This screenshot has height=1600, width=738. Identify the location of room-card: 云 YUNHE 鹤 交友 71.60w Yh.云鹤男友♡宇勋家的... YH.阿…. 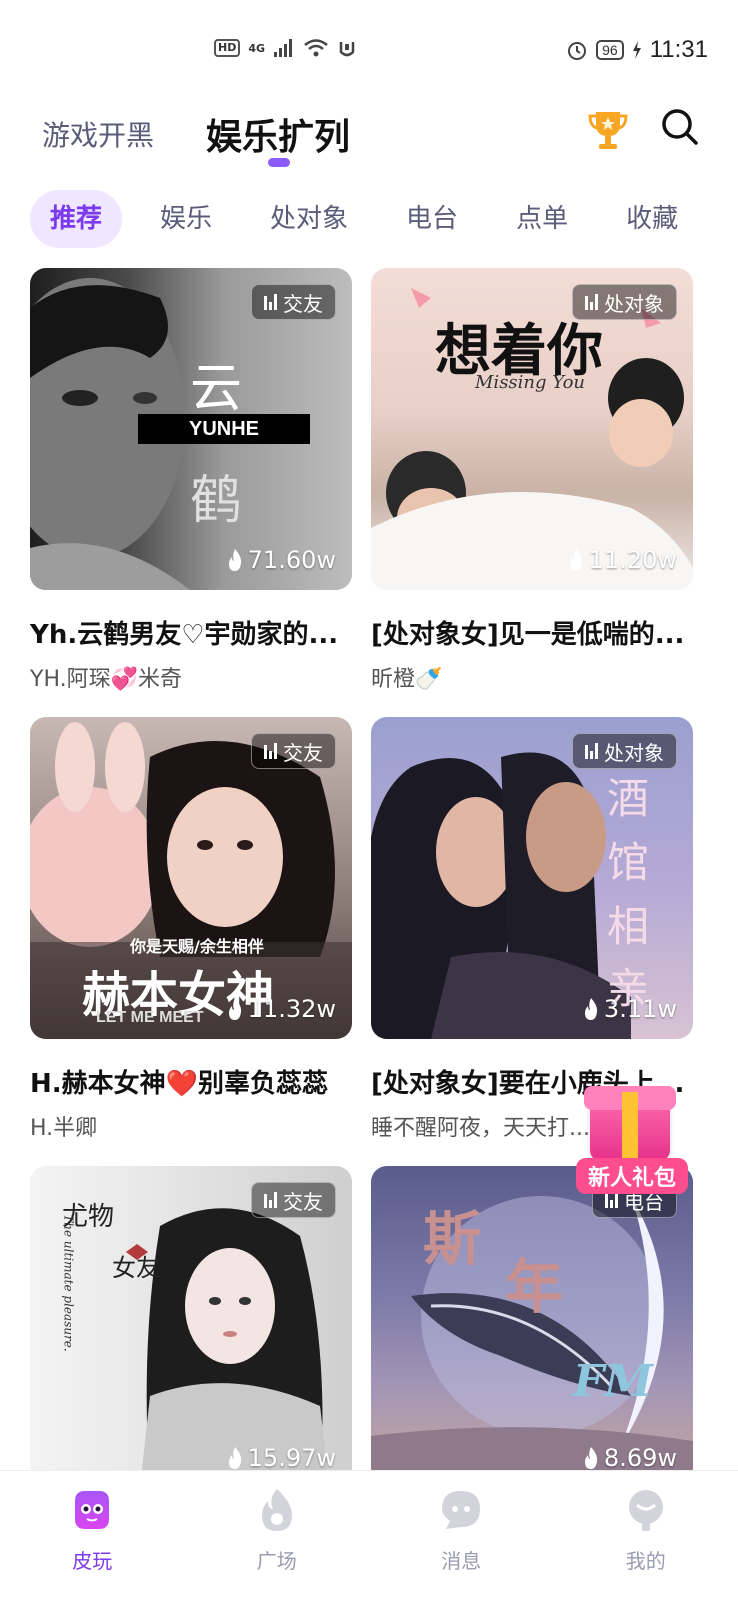
(191, 480).